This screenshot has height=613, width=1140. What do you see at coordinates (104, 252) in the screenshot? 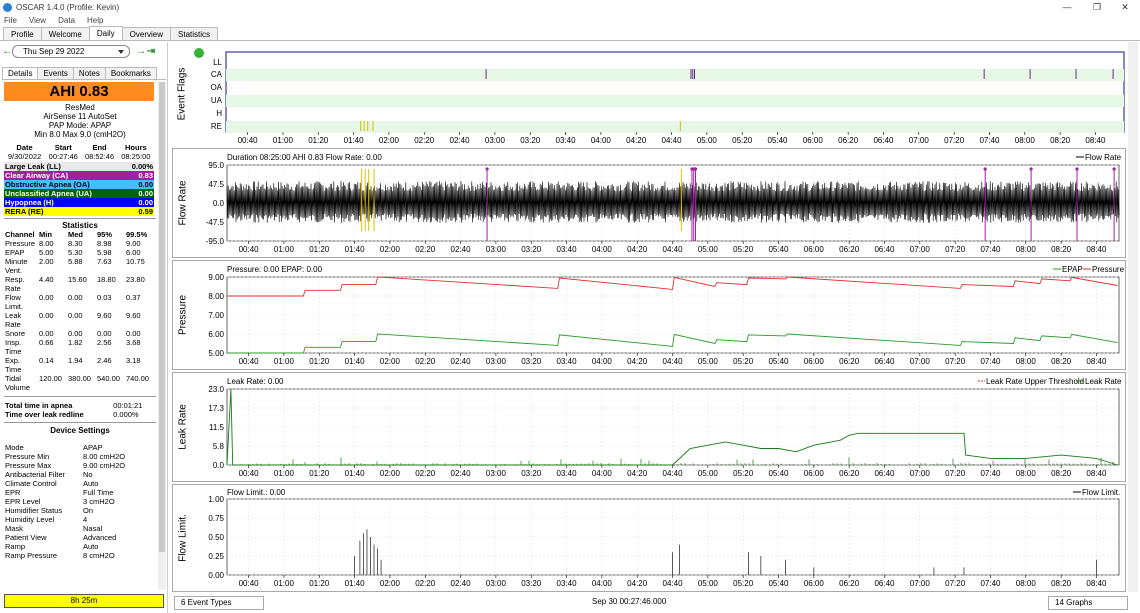
I see `stats-cell: 5.98` at bounding box center [104, 252].